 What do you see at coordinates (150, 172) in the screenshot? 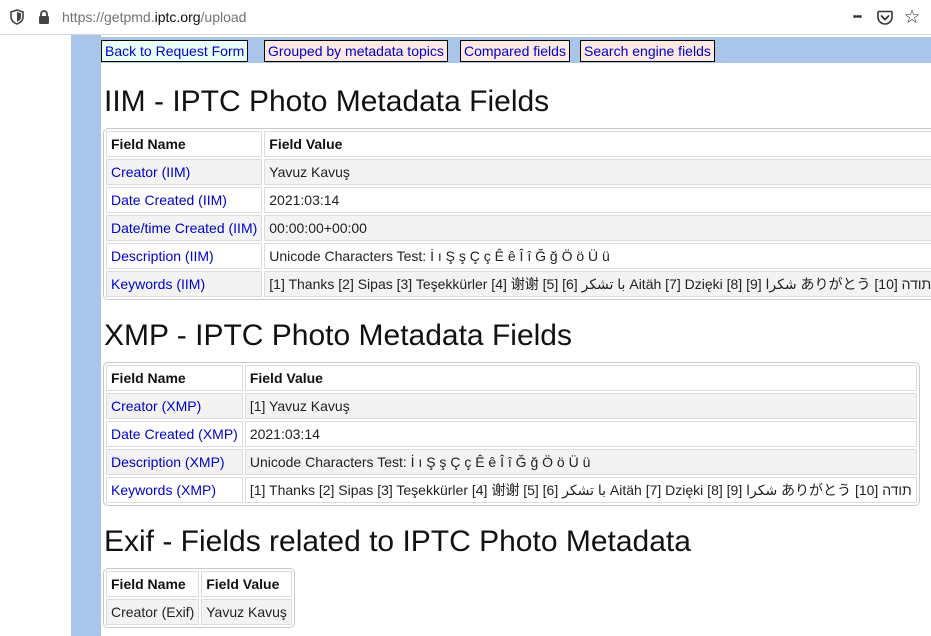
I see `field-name-link: Creator (IIM)` at bounding box center [150, 172].